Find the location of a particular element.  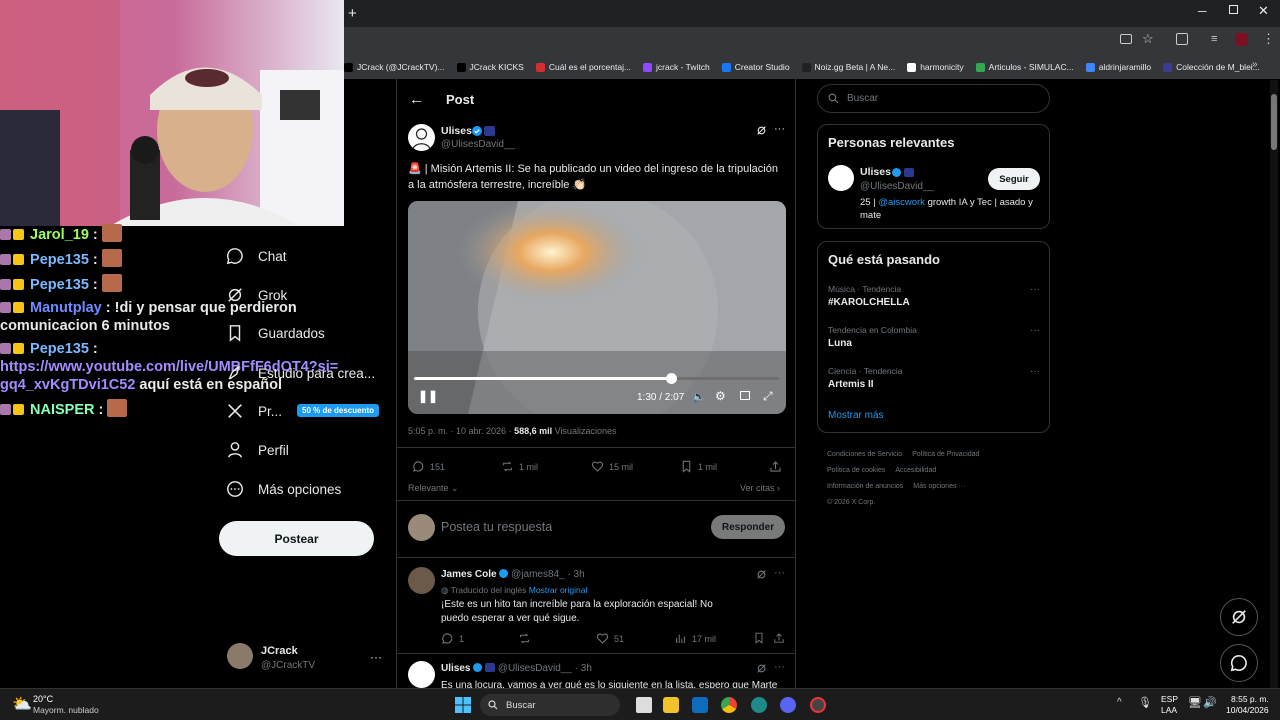

reply-author: Ulises is located at coordinates (455, 668).